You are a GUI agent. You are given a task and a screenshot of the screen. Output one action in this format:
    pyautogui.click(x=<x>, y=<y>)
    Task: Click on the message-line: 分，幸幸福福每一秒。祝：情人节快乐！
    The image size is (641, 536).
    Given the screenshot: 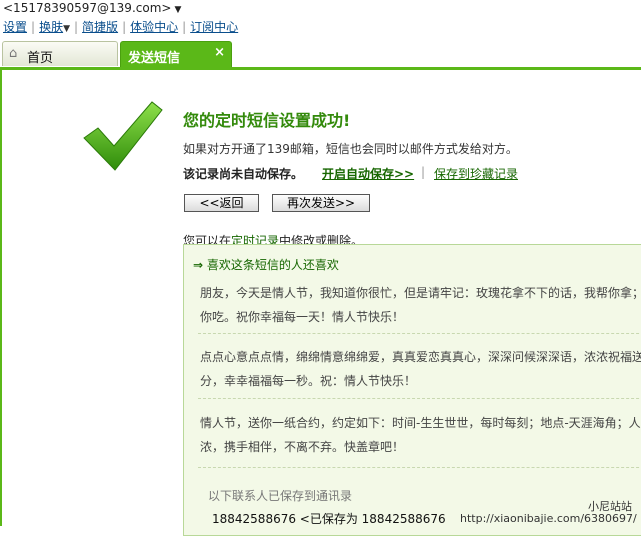 What is the action you would take?
    pyautogui.click(x=308, y=381)
    